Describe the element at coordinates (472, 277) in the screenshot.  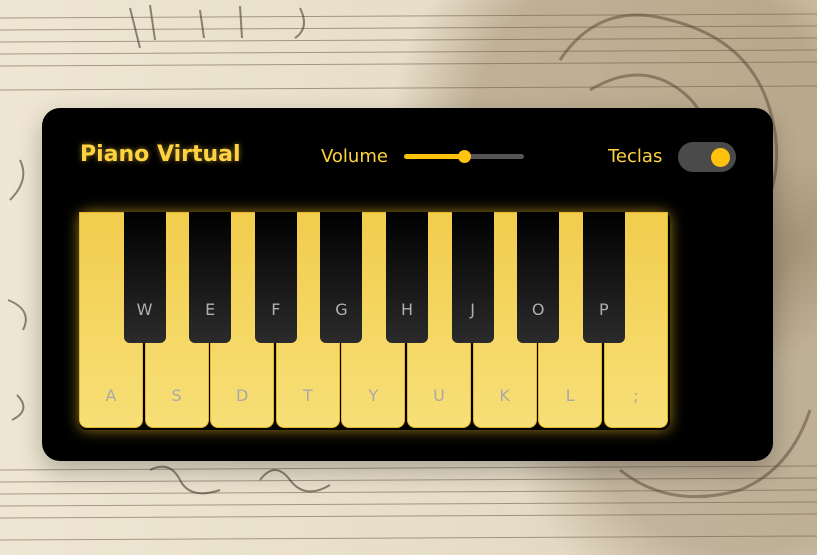
I see `black-key: J` at that location.